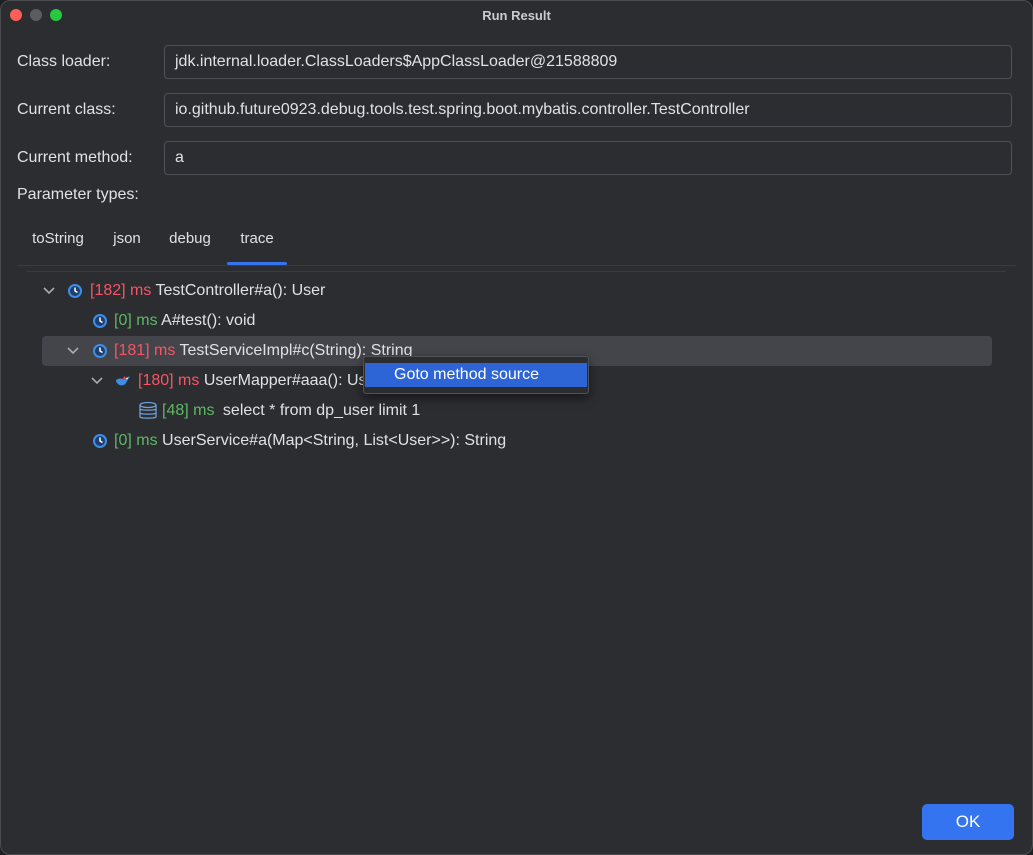 The image size is (1033, 855). Describe the element at coordinates (156, 380) in the screenshot. I see `trace-cost: [180]` at that location.